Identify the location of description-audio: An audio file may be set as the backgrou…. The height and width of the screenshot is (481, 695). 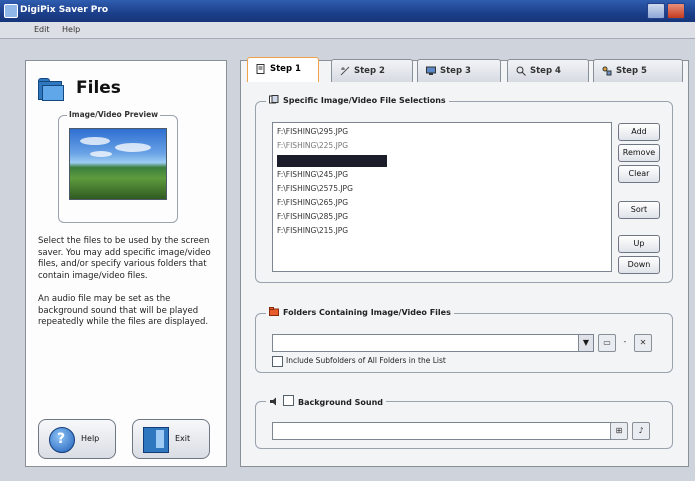
(123, 310).